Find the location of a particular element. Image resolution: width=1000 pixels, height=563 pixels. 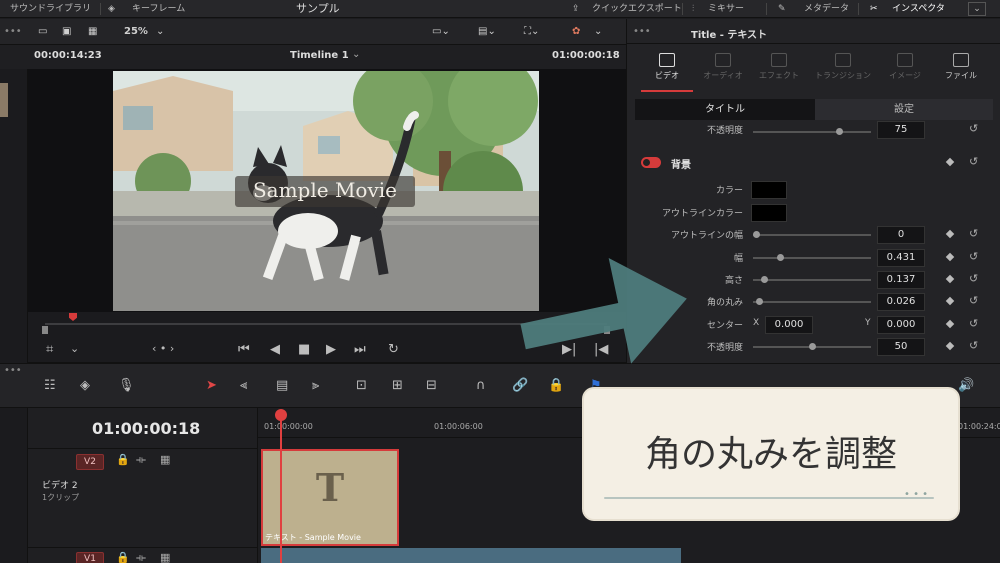

tab-video: ビデオ is located at coordinates (667, 67).